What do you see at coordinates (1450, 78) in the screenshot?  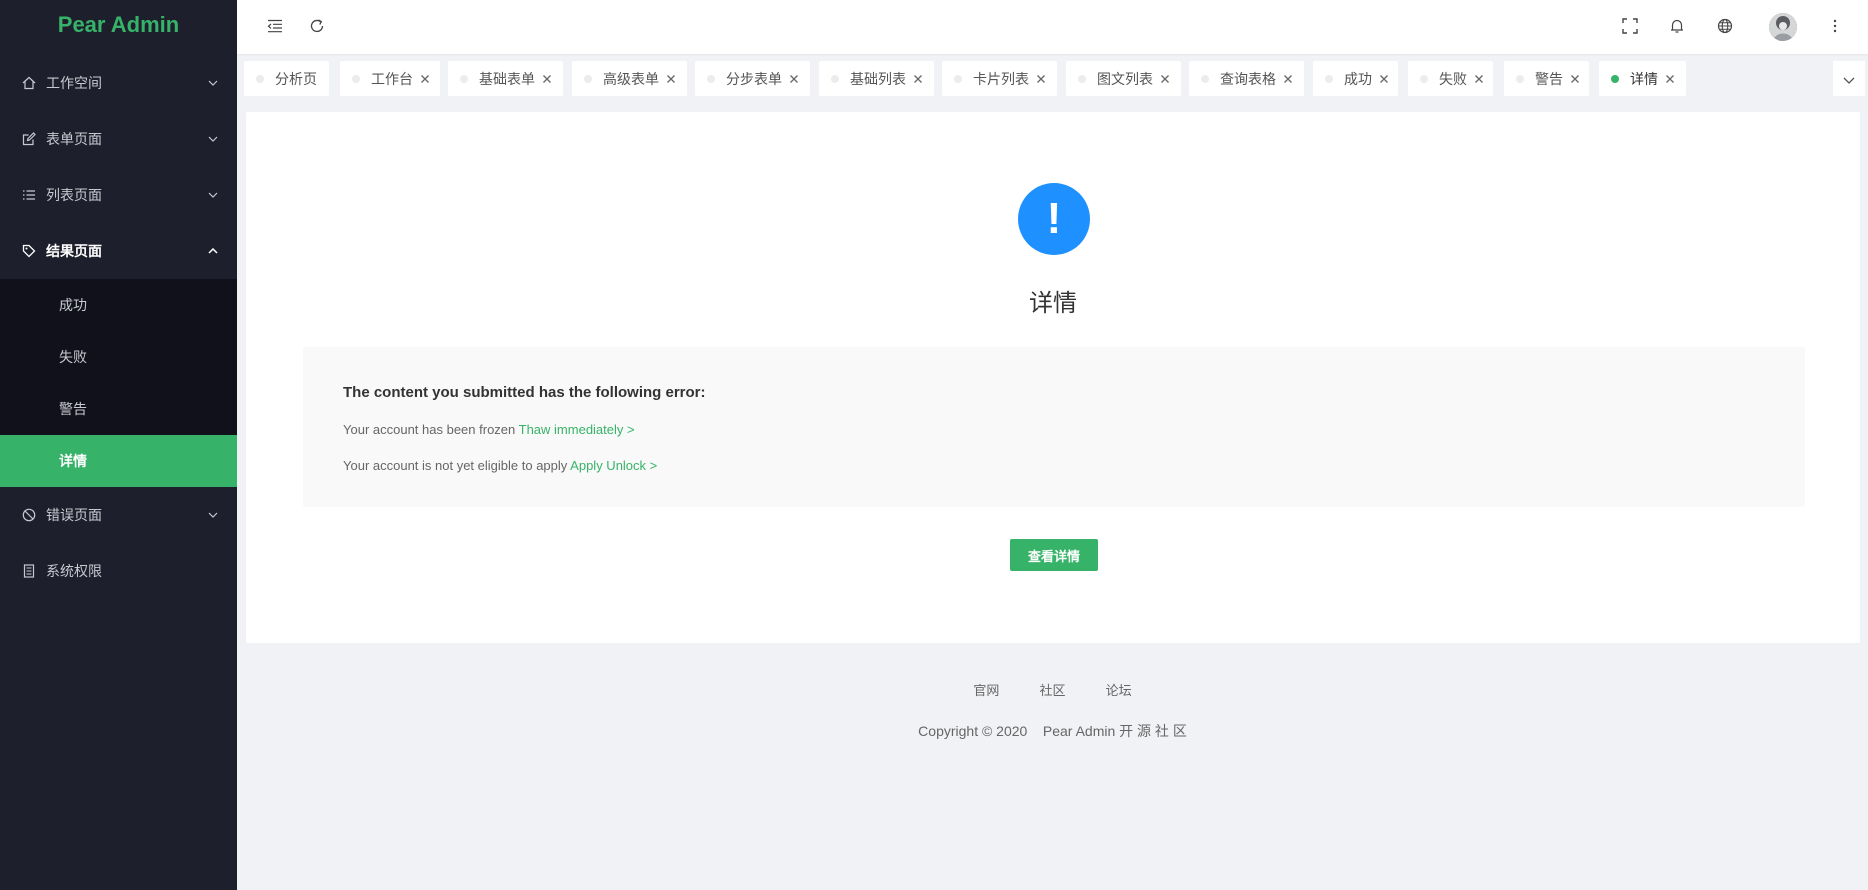 I see `tab-failure: 失败` at bounding box center [1450, 78].